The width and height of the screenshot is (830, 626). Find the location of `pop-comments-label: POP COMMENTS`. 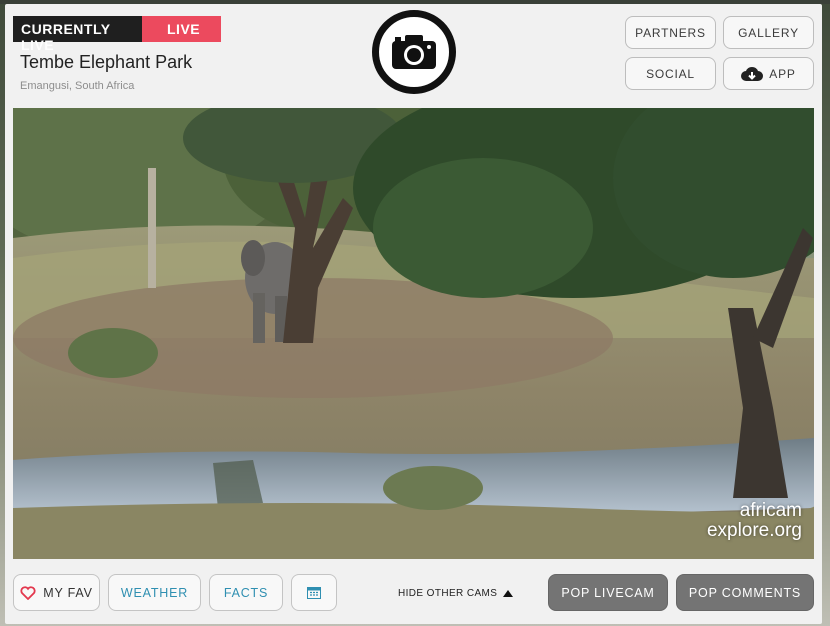

pop-comments-label: POP COMMENTS is located at coordinates (745, 592).